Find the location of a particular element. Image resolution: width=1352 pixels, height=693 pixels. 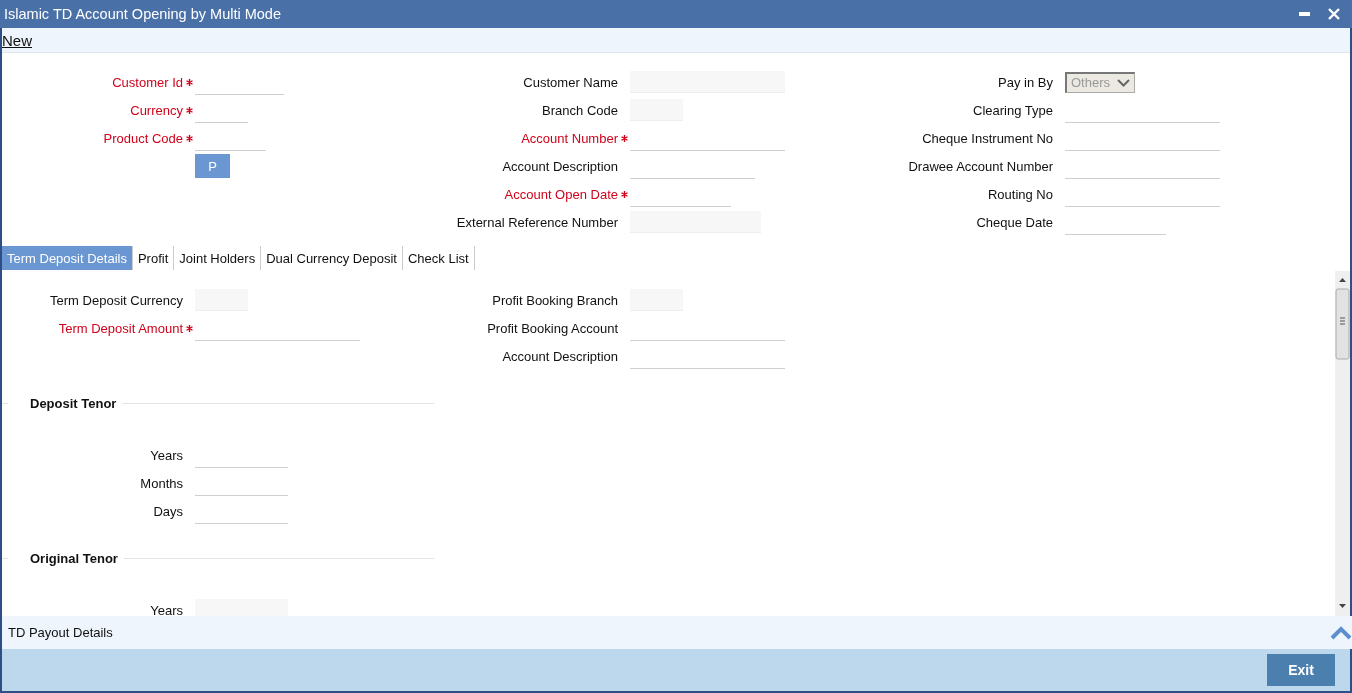

field-label: Customer Name is located at coordinates (570, 82).